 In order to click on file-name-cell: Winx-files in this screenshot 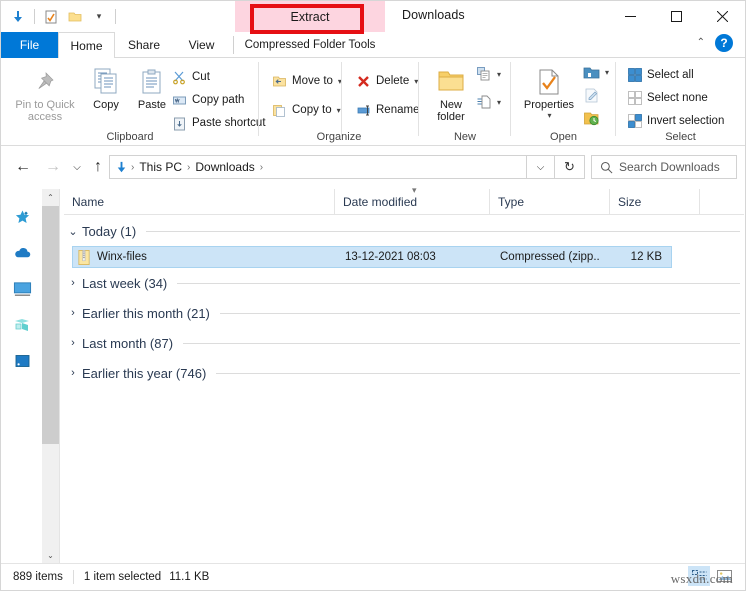, I will do `click(209, 257)`.